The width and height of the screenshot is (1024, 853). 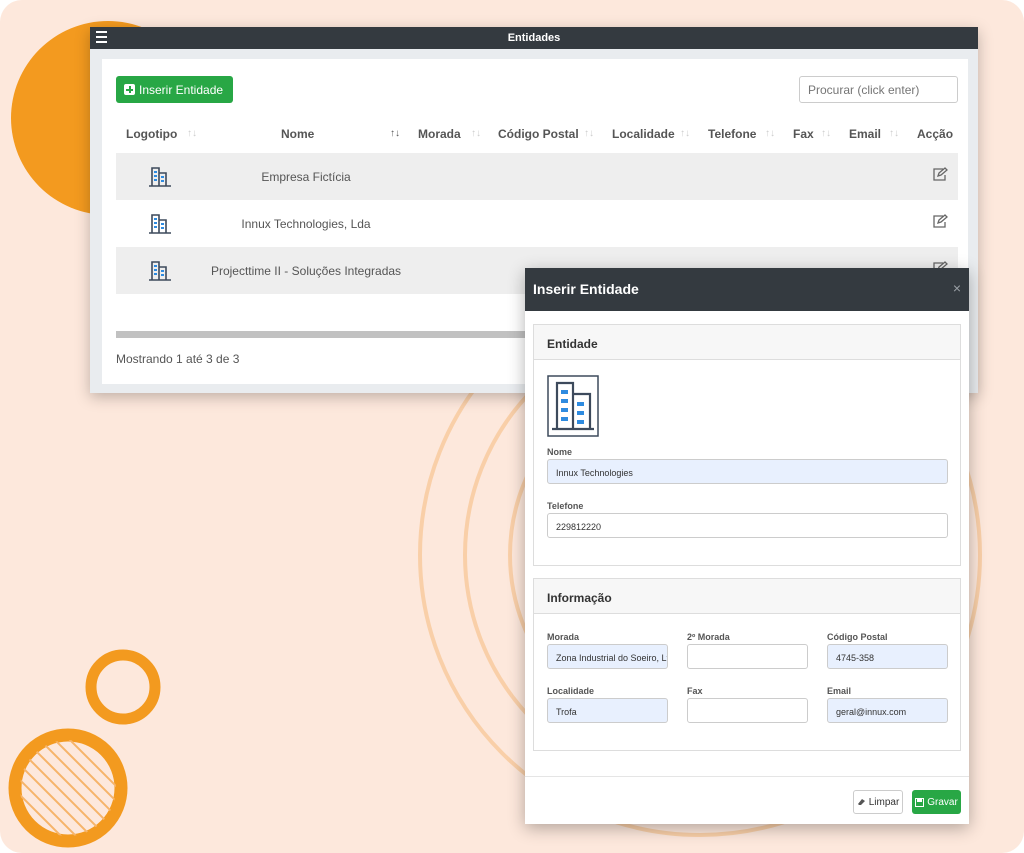 I want to click on column-header-telefone: Telefone, so click(x=732, y=134).